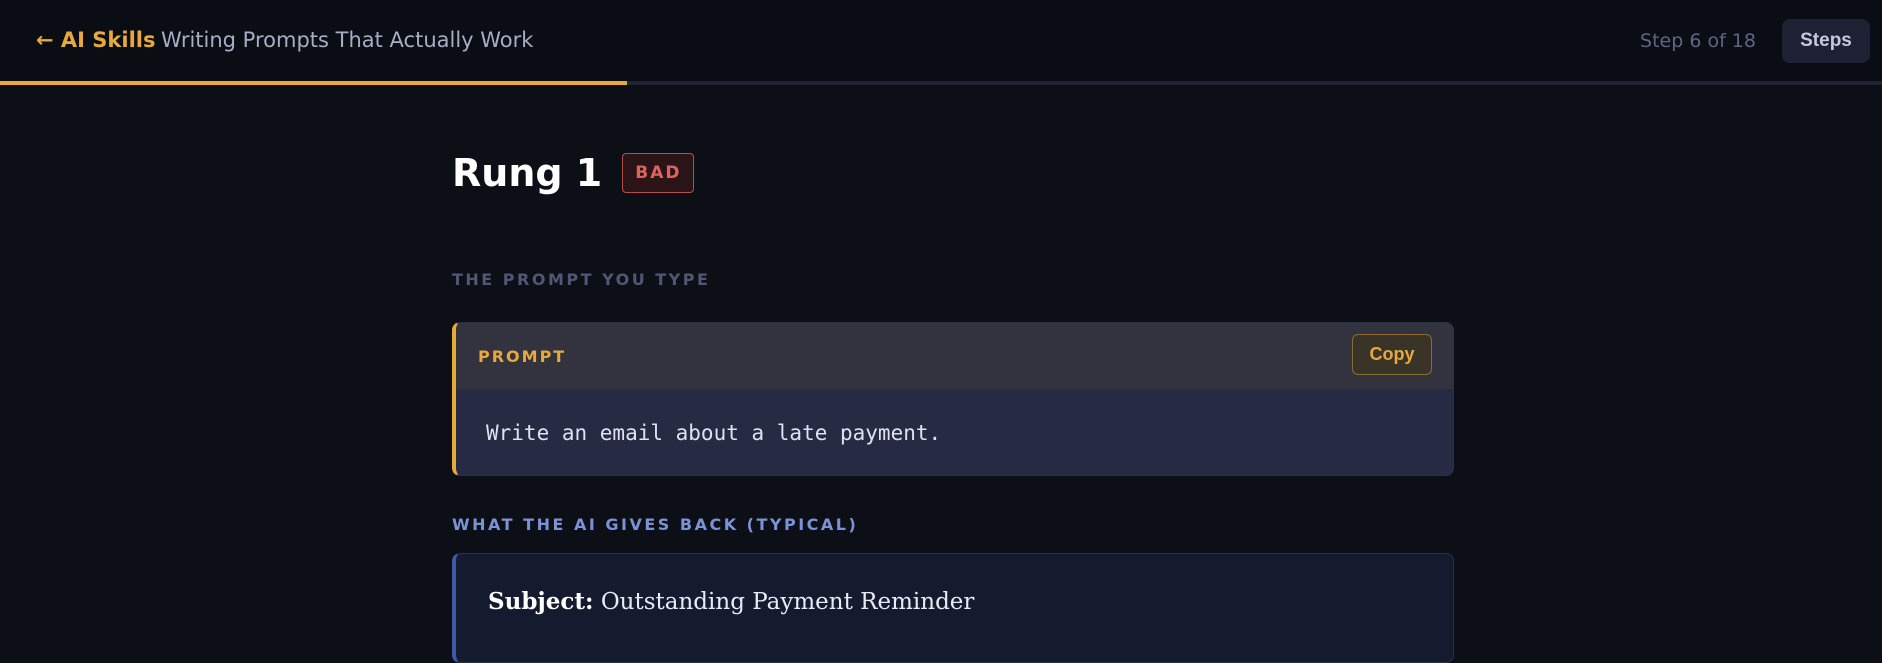 Image resolution: width=1882 pixels, height=663 pixels. Describe the element at coordinates (522, 356) in the screenshot. I see `prompt-tag: PROMPT` at that location.